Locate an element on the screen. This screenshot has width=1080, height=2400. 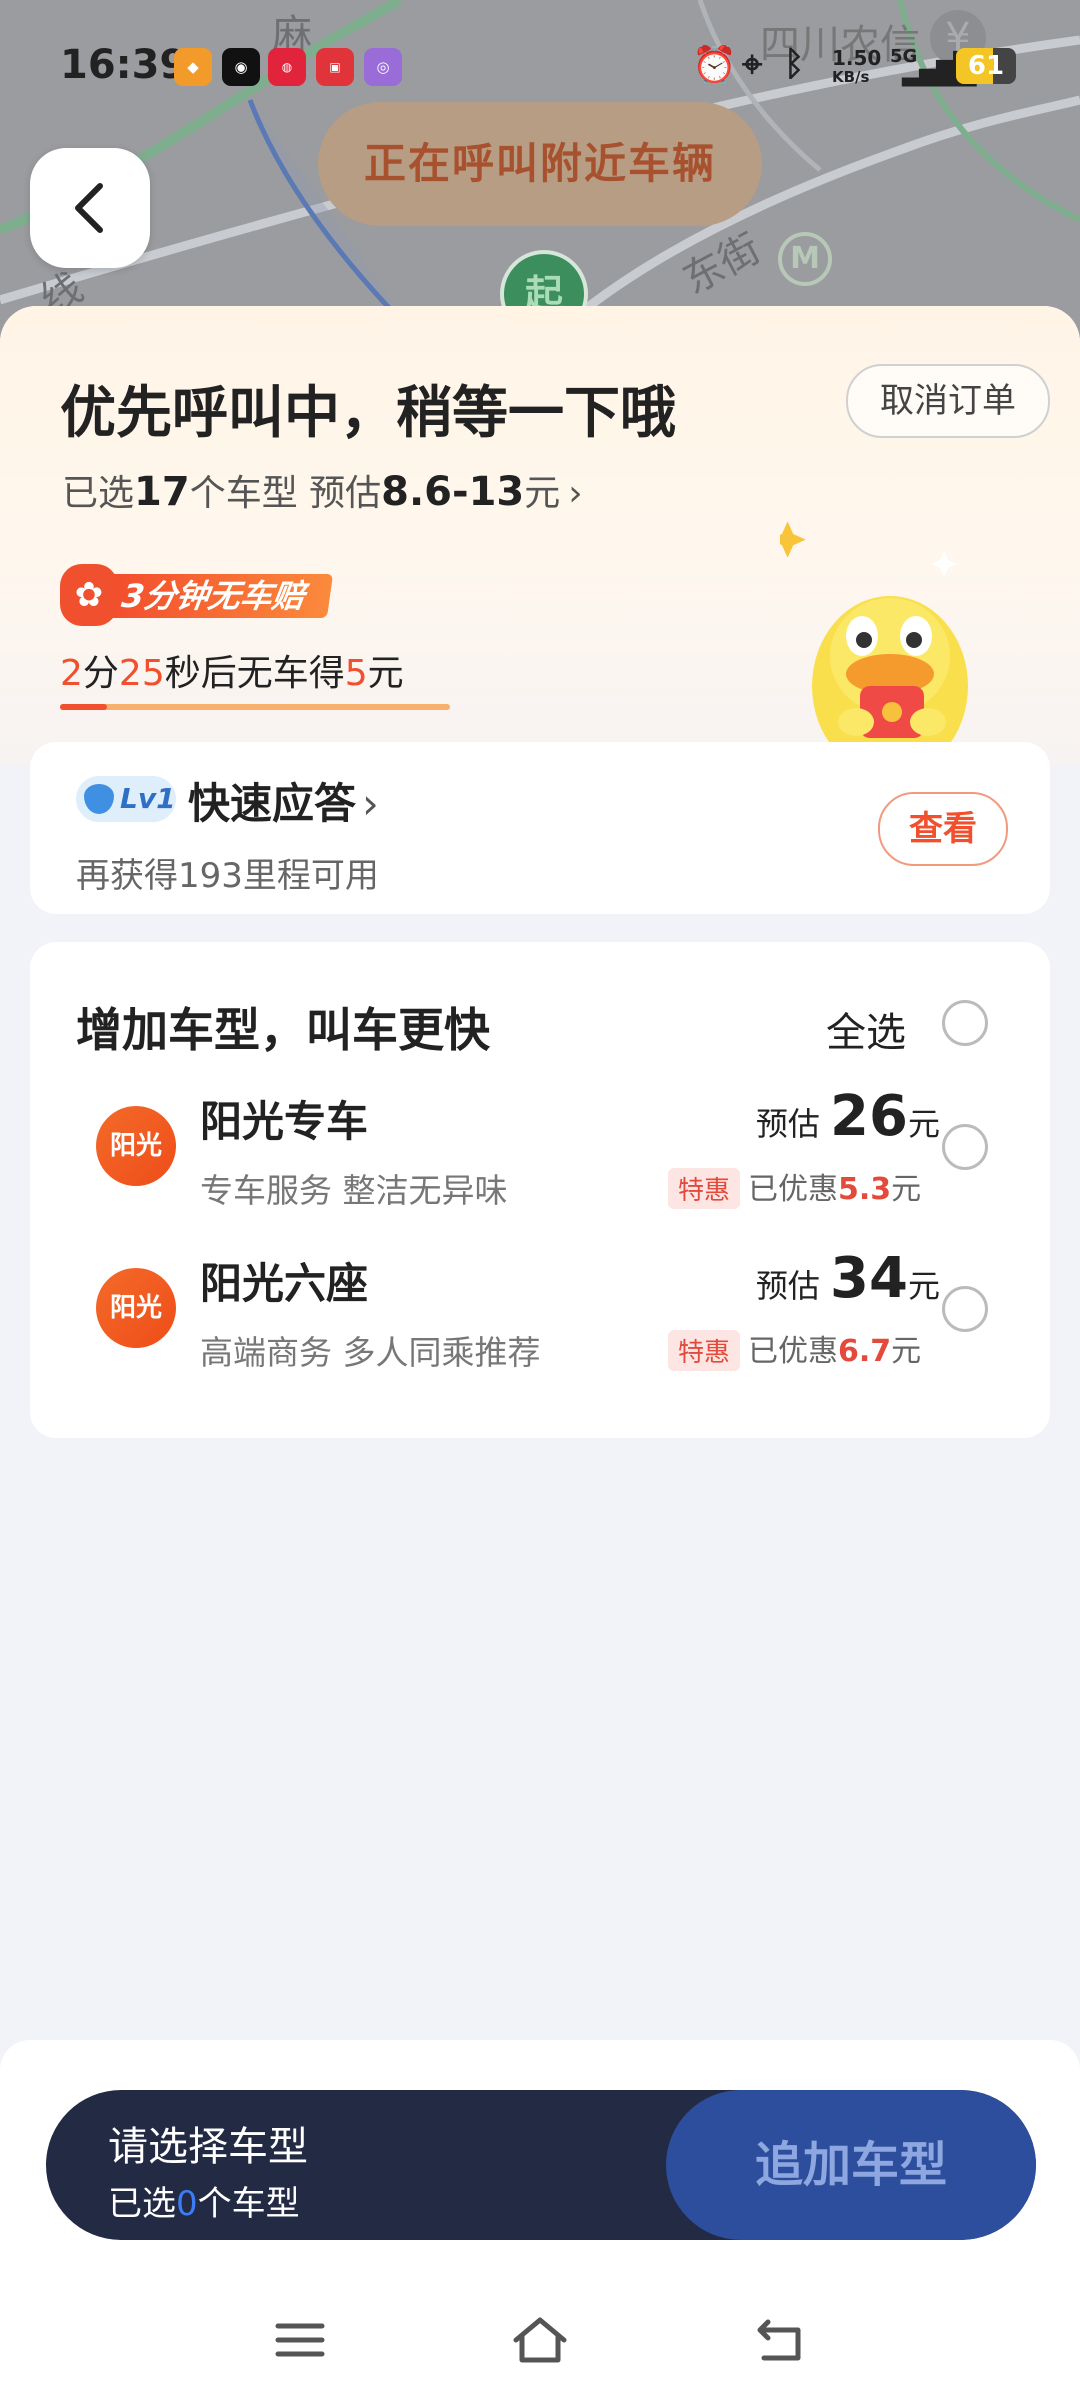
shield-icon is located at coordinates (99, 799).